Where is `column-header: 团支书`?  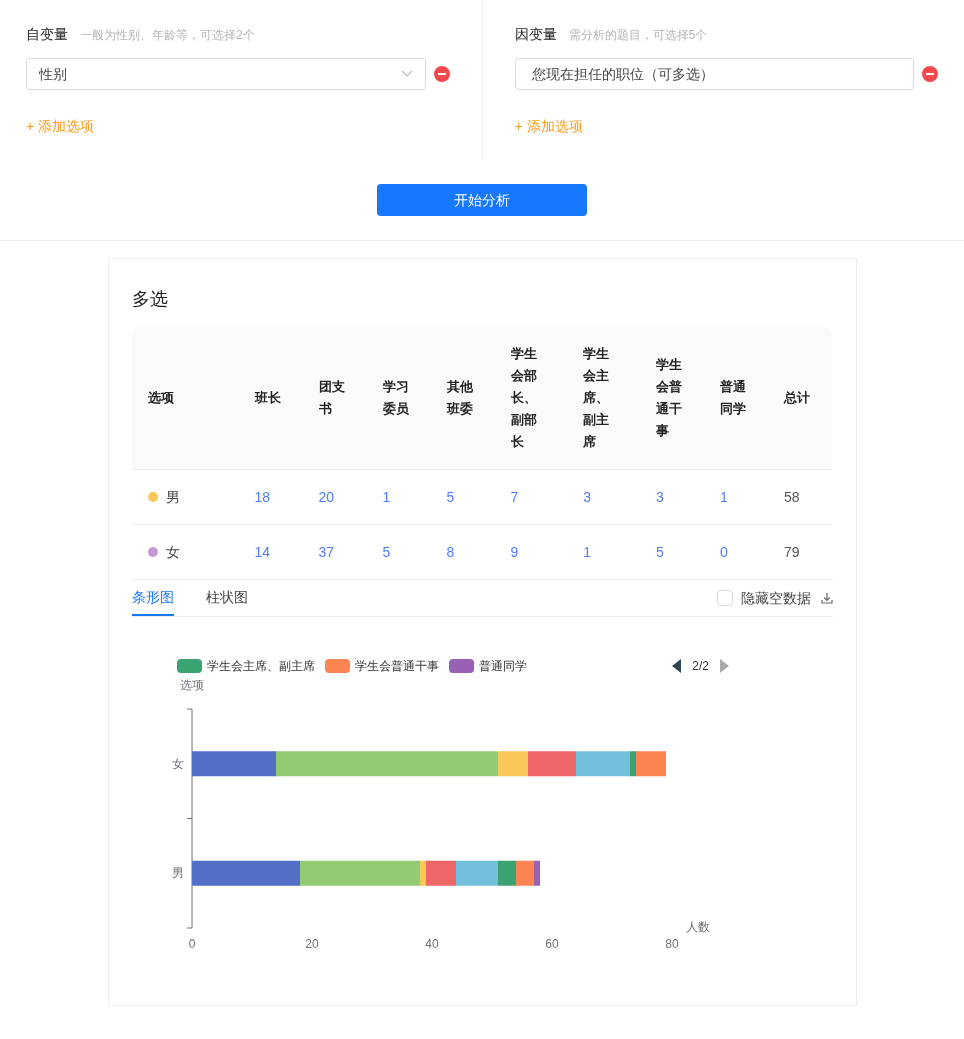
column-header: 团支书 is located at coordinates (332, 397).